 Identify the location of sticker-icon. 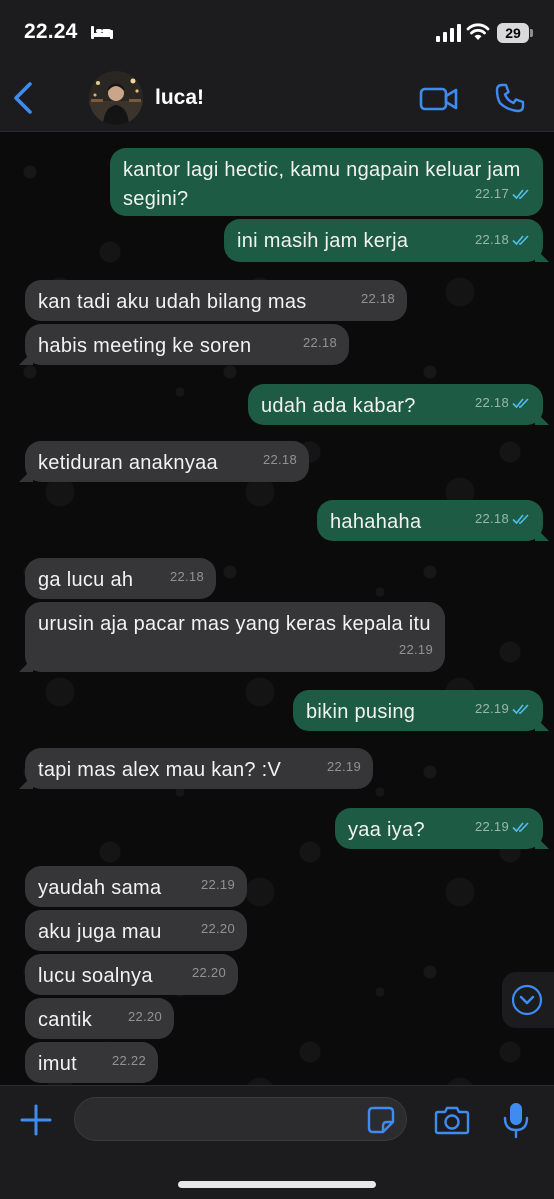
(381, 1120).